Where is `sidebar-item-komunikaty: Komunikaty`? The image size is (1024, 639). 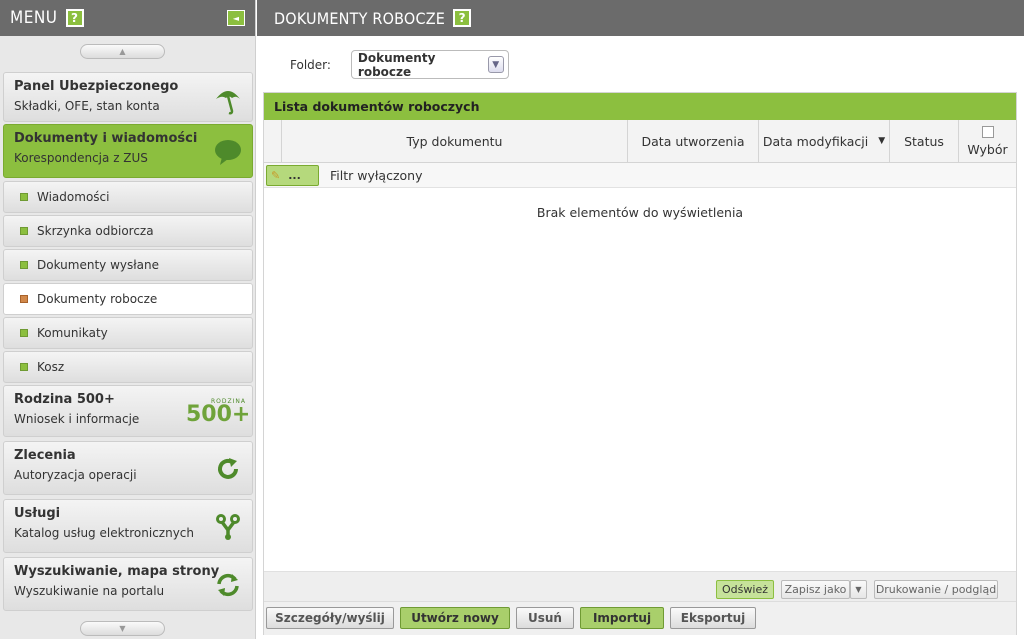
sidebar-item-komunikaty: Komunikaty is located at coordinates (128, 333).